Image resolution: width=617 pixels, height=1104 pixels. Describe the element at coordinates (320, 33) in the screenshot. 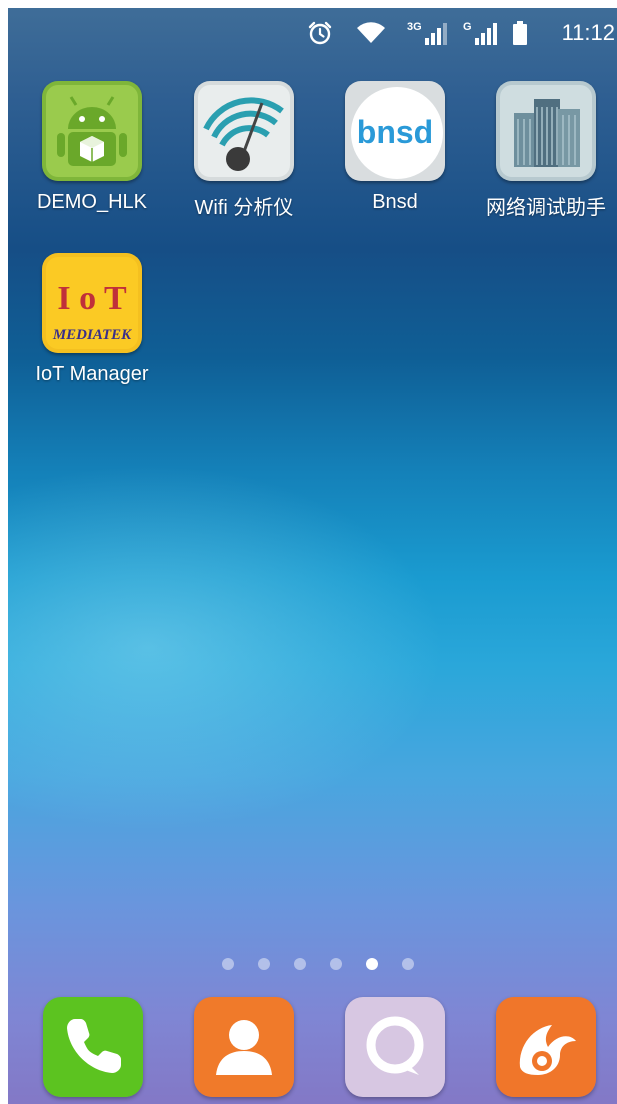

I see `alarm-icon` at that location.